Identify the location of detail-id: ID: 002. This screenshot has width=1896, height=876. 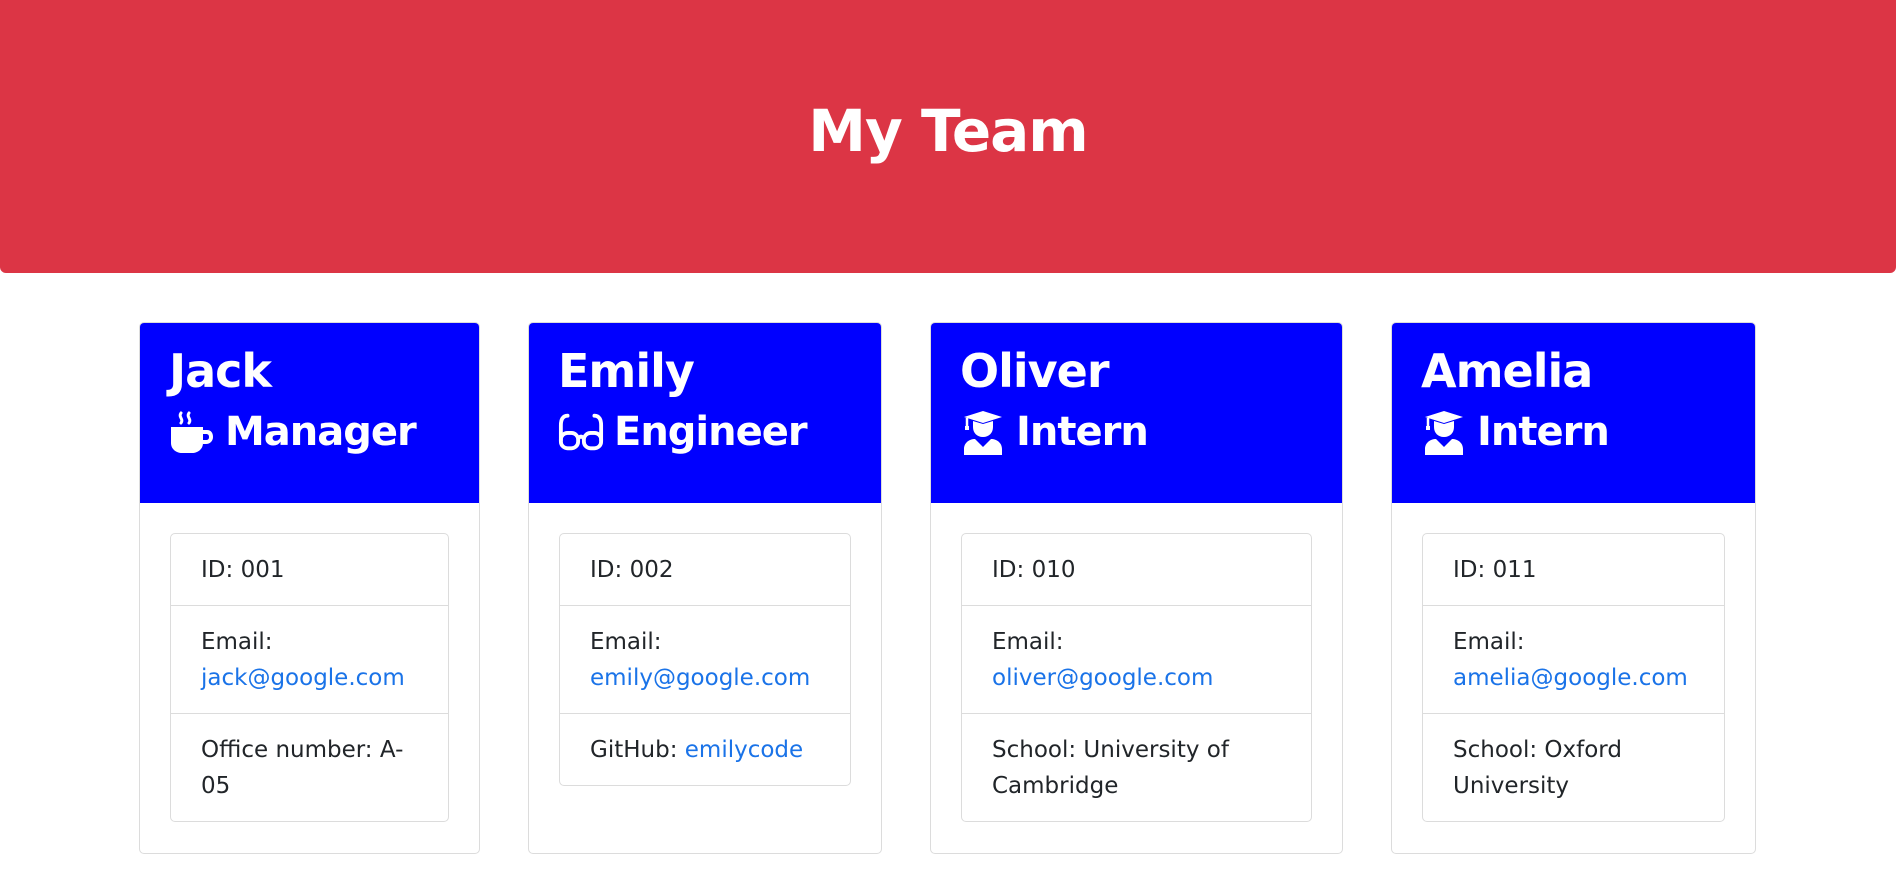
(705, 569).